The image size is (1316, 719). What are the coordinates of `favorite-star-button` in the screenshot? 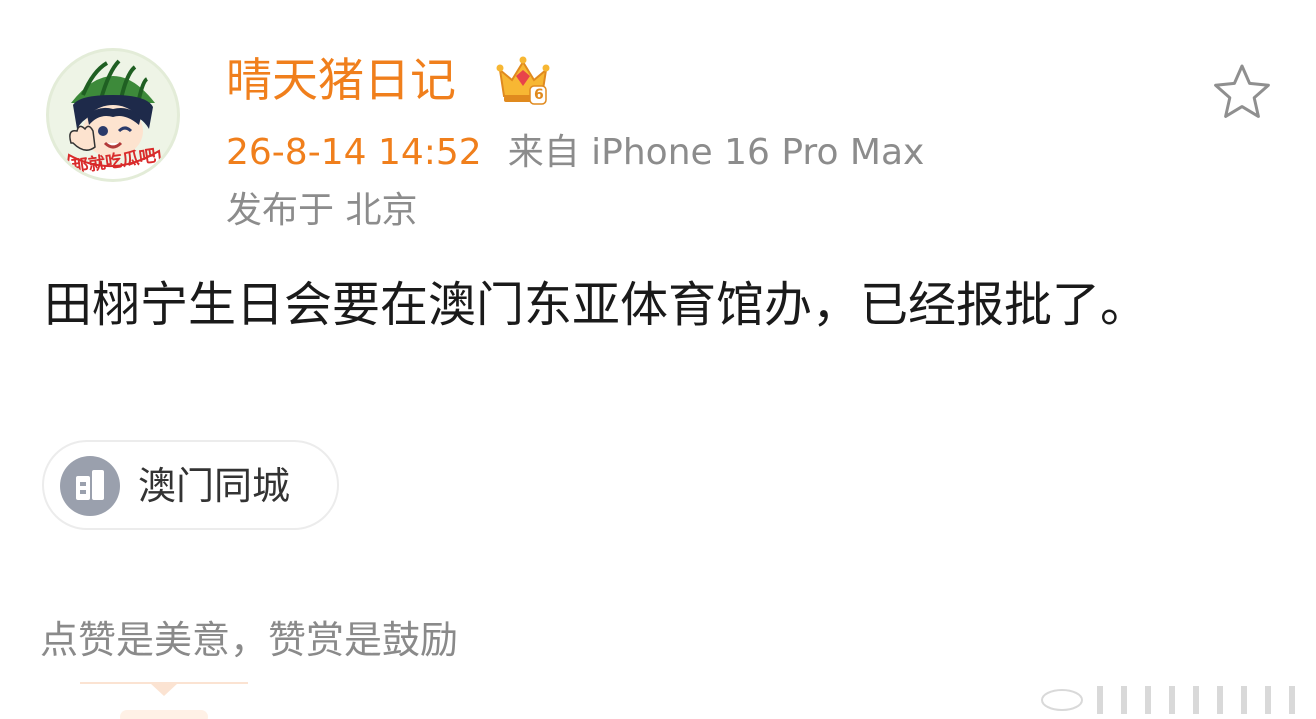 It's located at (1242, 92).